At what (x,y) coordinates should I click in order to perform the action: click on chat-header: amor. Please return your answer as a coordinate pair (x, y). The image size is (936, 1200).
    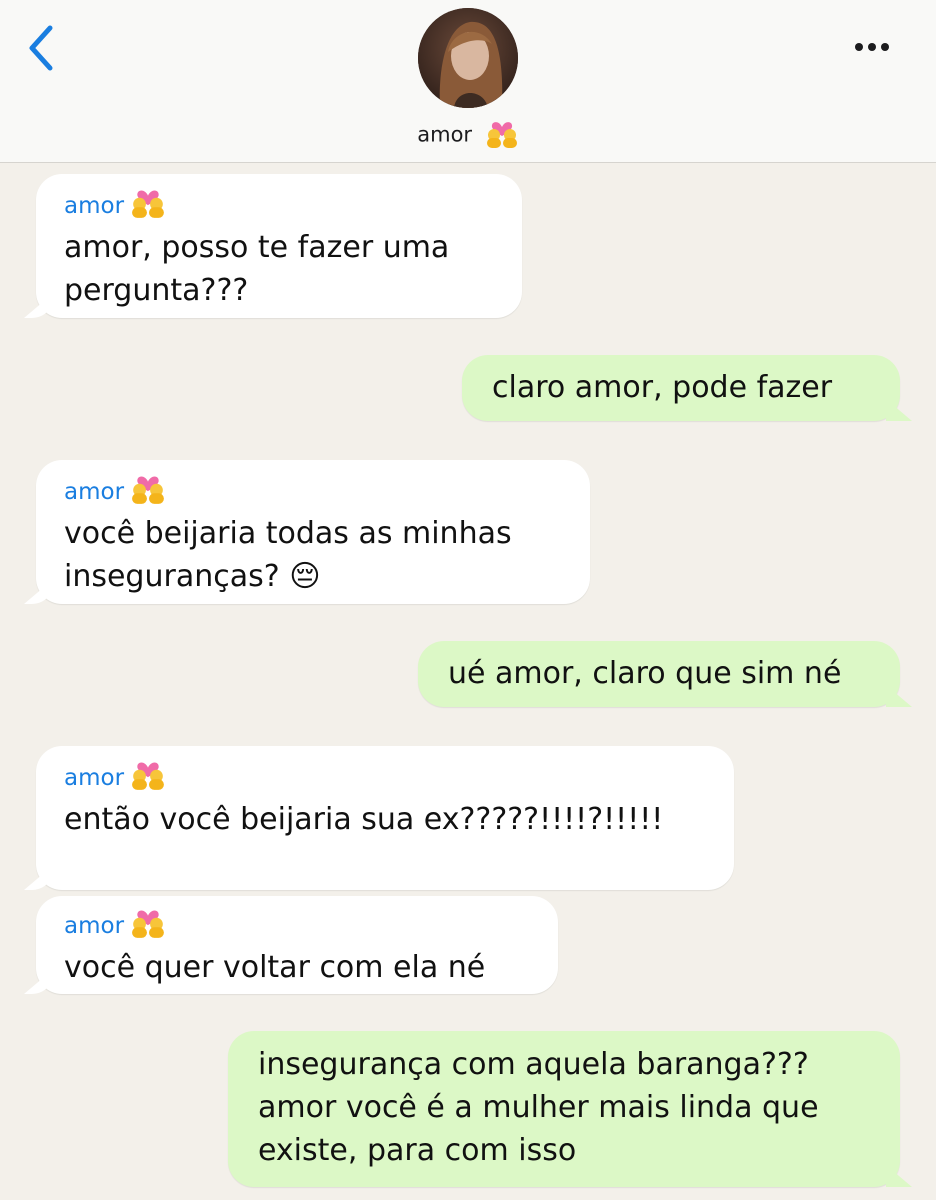
    Looking at the image, I should click on (468, 81).